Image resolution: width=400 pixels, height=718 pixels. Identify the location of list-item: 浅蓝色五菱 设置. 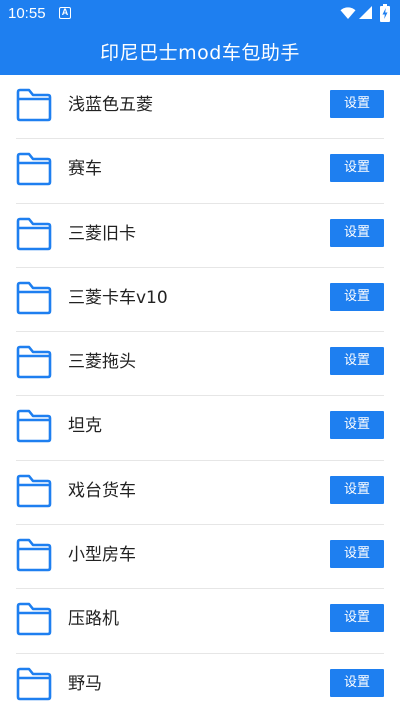
(200, 107).